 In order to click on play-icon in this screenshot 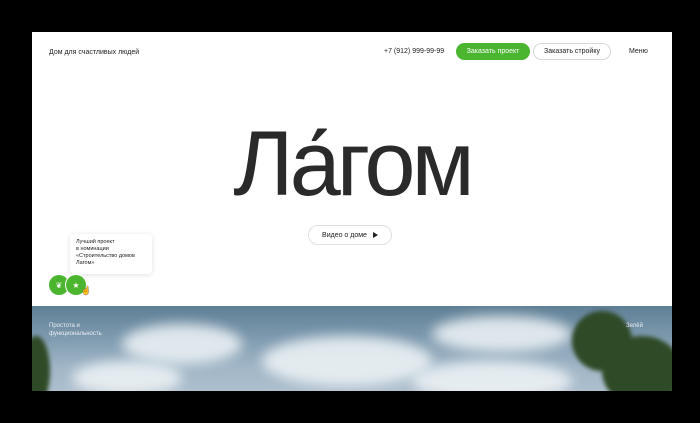, I will do `click(375, 235)`.